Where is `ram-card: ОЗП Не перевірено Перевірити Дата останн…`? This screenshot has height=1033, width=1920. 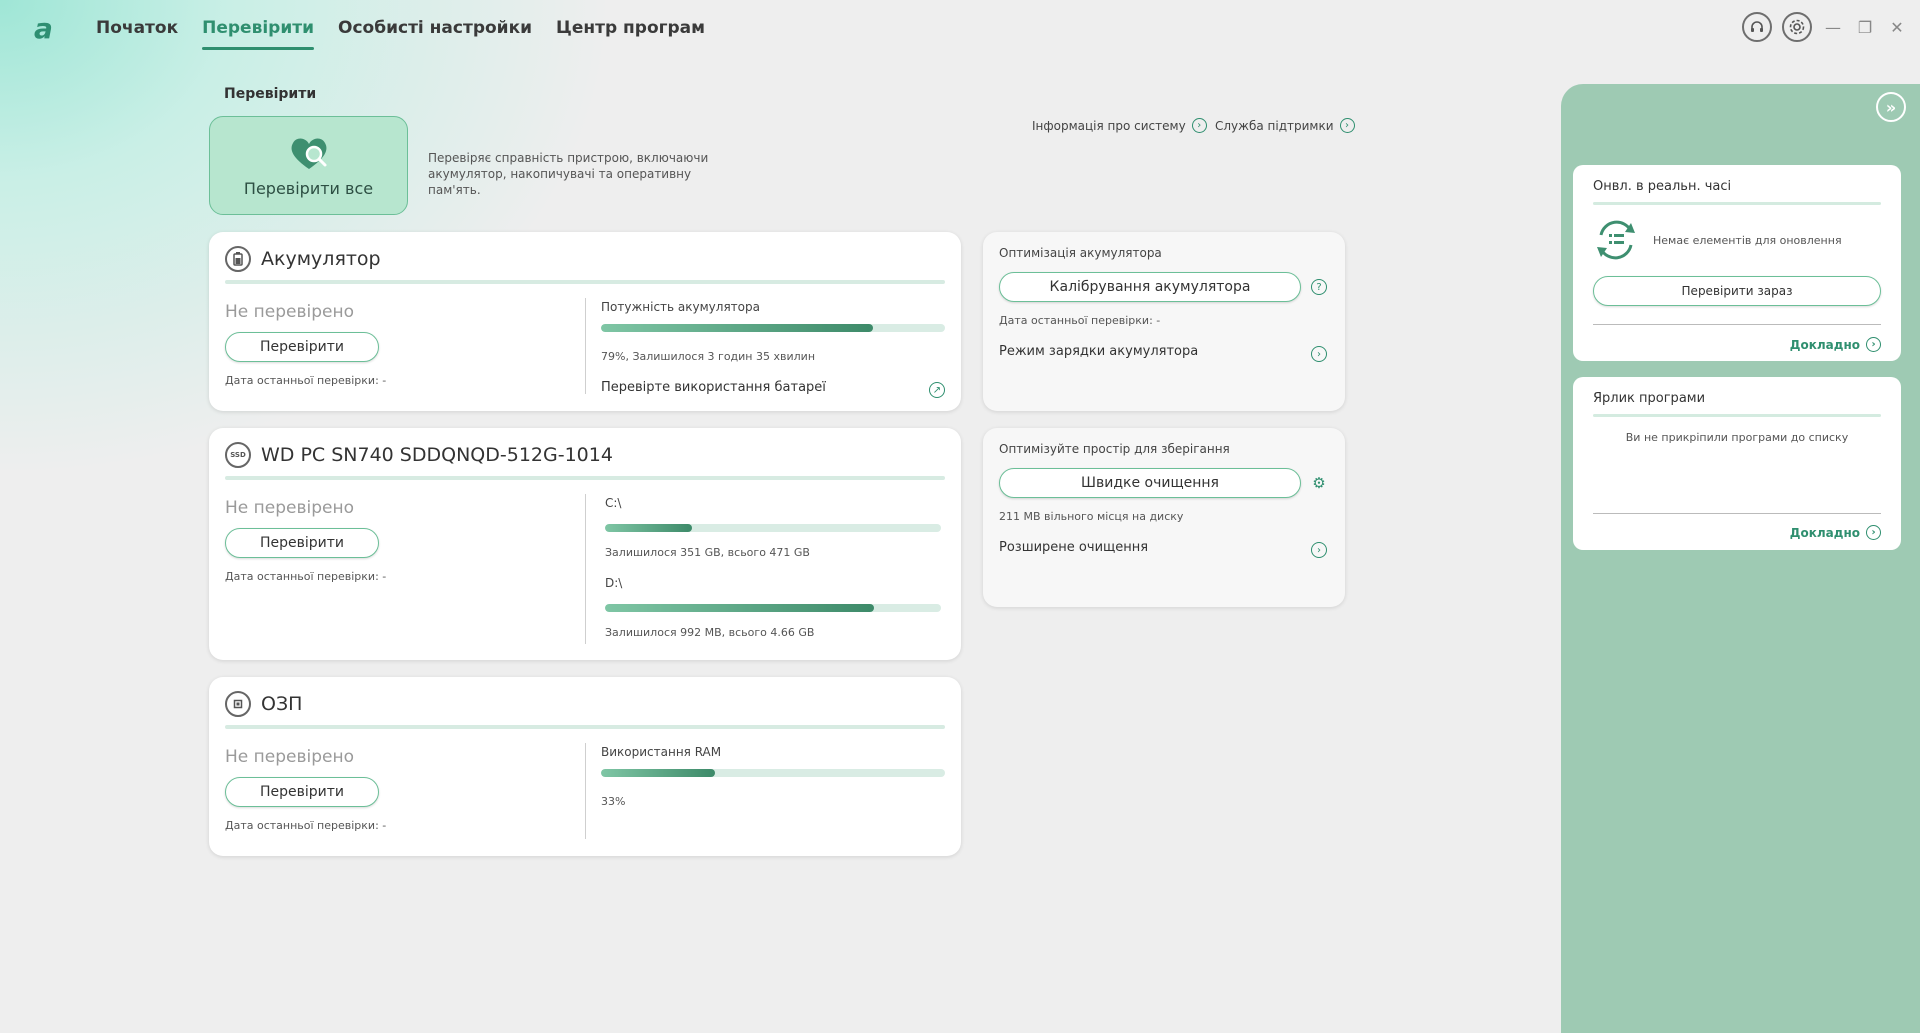
ram-card: ОЗП Не перевірено Перевірити Дата останн… is located at coordinates (585, 766).